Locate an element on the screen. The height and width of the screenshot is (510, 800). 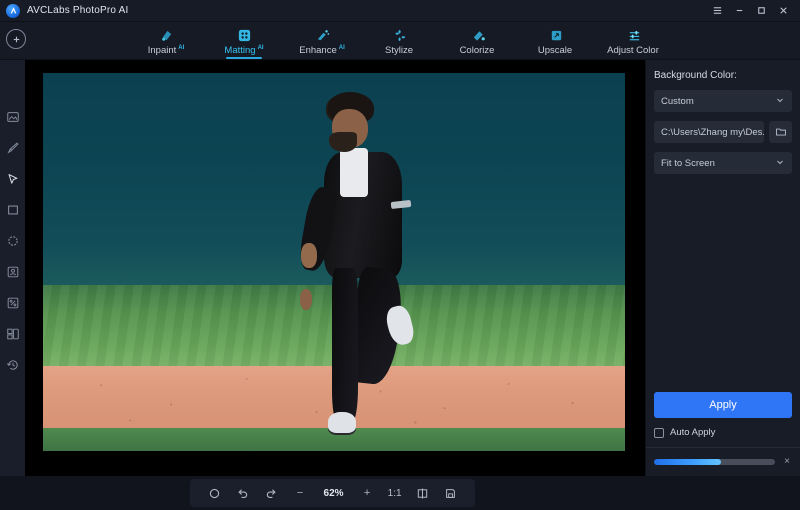
minimize-icon is located at coordinates (739, 11).